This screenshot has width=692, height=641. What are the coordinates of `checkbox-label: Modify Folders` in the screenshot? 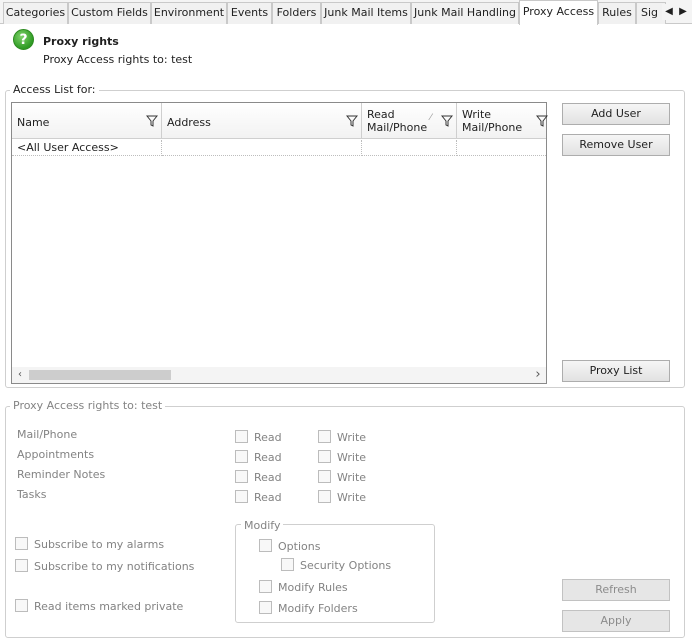 It's located at (318, 608).